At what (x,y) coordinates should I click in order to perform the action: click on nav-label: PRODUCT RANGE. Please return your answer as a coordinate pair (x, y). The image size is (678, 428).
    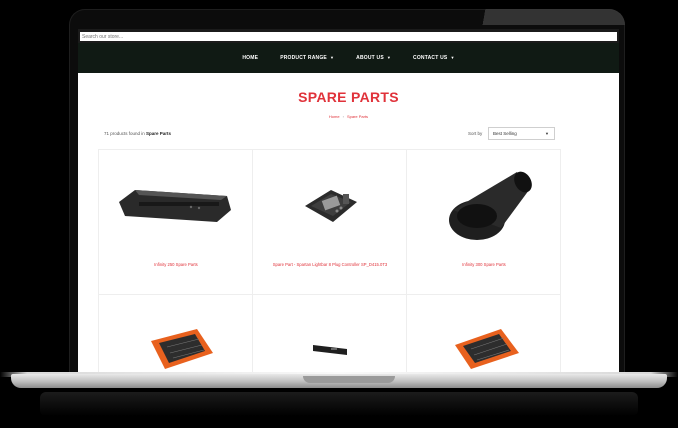
    Looking at the image, I should click on (303, 58).